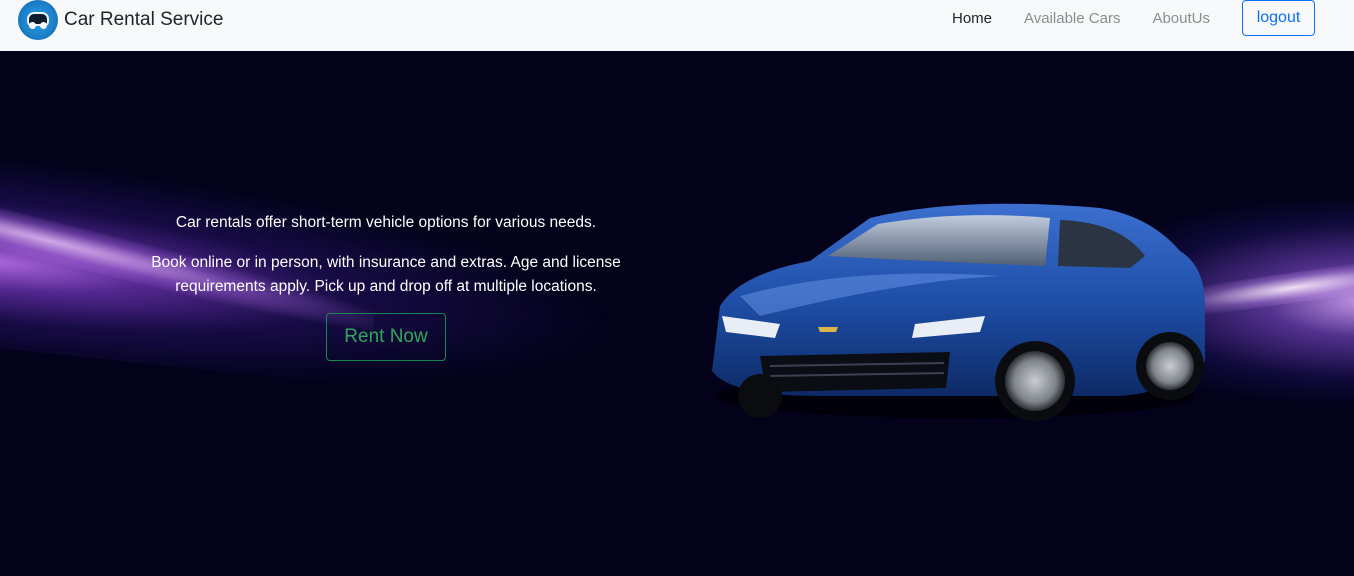 The width and height of the screenshot is (1354, 576). Describe the element at coordinates (1072, 18) in the screenshot. I see `nav-link-available-cars: Available Cars` at that location.